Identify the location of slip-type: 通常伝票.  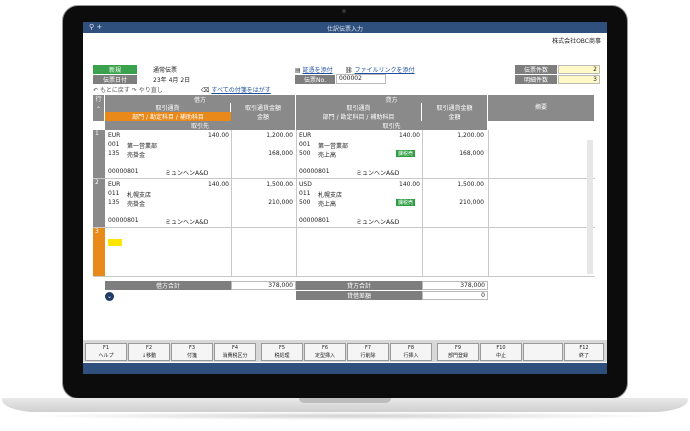
(178, 69).